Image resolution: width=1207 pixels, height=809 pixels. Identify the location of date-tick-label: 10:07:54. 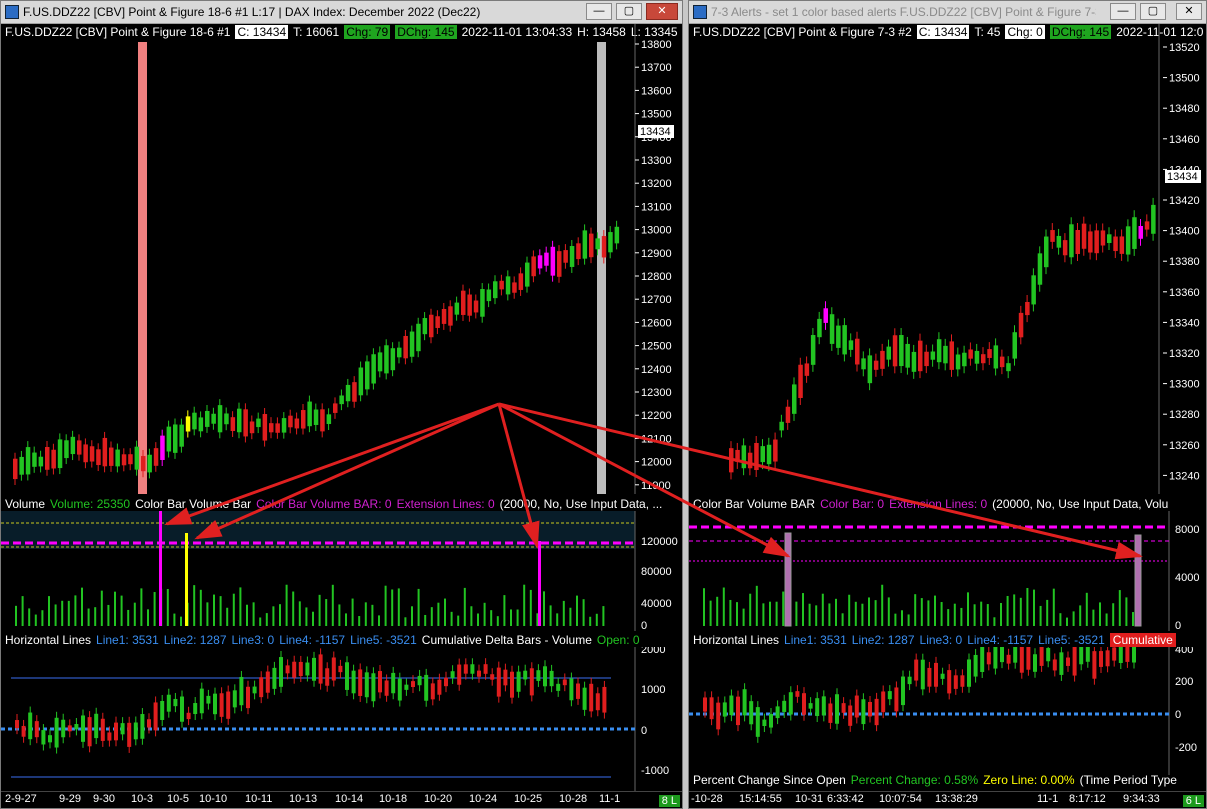
(900, 799).